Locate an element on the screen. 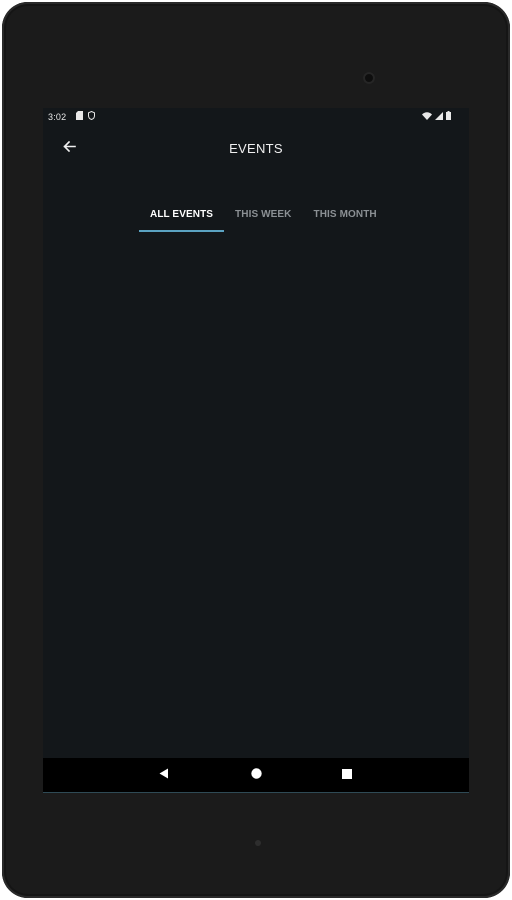 The image size is (512, 900). system-navigation-bar is located at coordinates (256, 775).